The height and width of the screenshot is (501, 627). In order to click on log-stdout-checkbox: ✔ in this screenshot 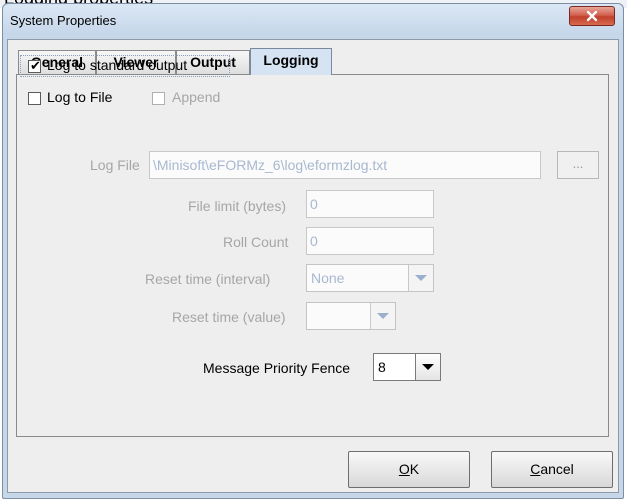, I will do `click(34, 65)`.